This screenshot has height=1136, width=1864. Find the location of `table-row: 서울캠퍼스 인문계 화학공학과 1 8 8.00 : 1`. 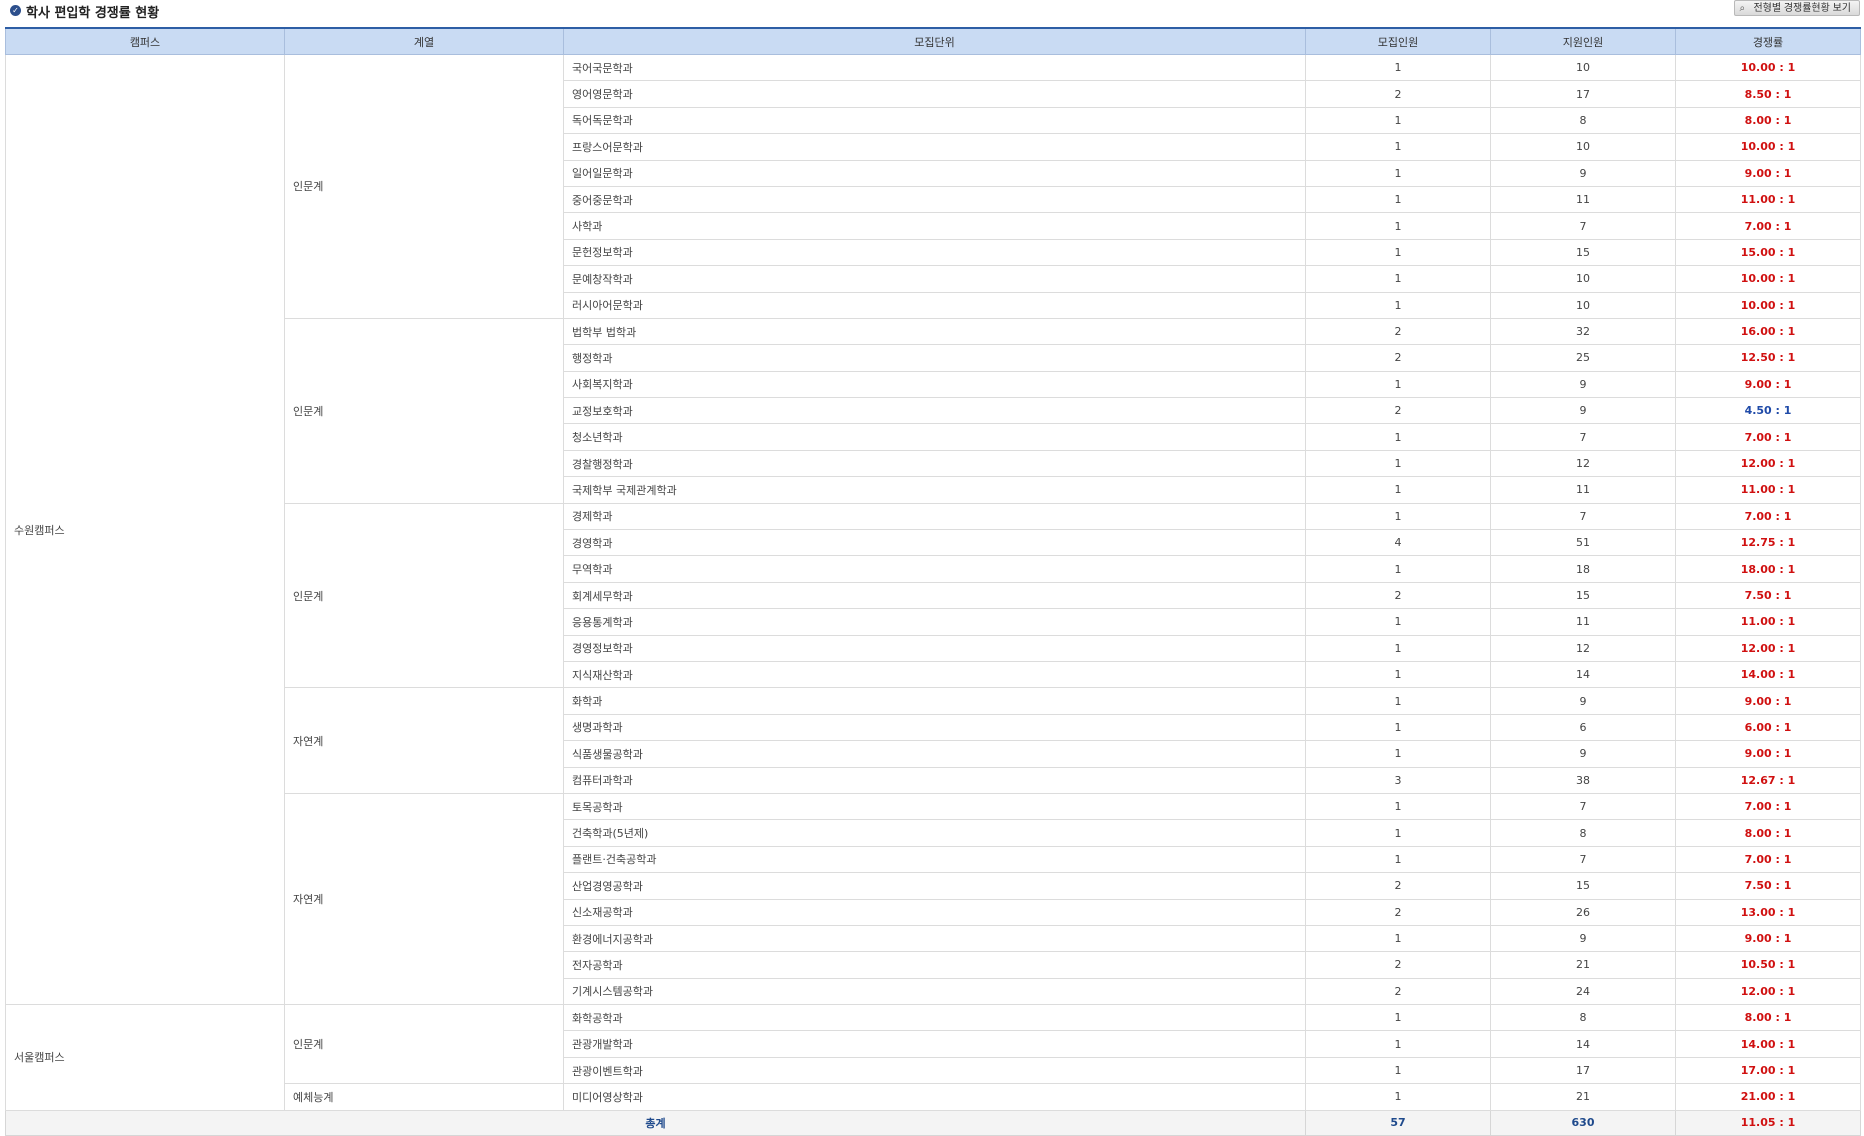

table-row: 서울캠퍼스 인문계 화학공학과 1 8 8.00 : 1 is located at coordinates (933, 1057).